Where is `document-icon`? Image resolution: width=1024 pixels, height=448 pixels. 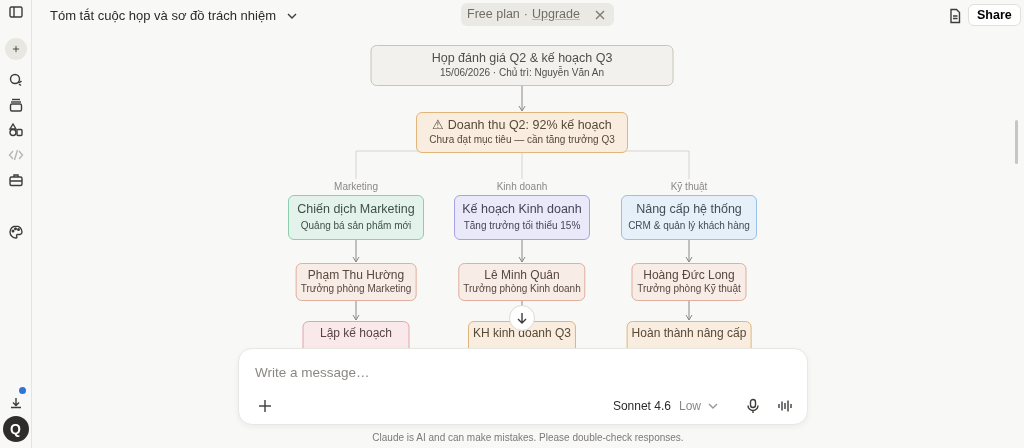
document-icon is located at coordinates (955, 16).